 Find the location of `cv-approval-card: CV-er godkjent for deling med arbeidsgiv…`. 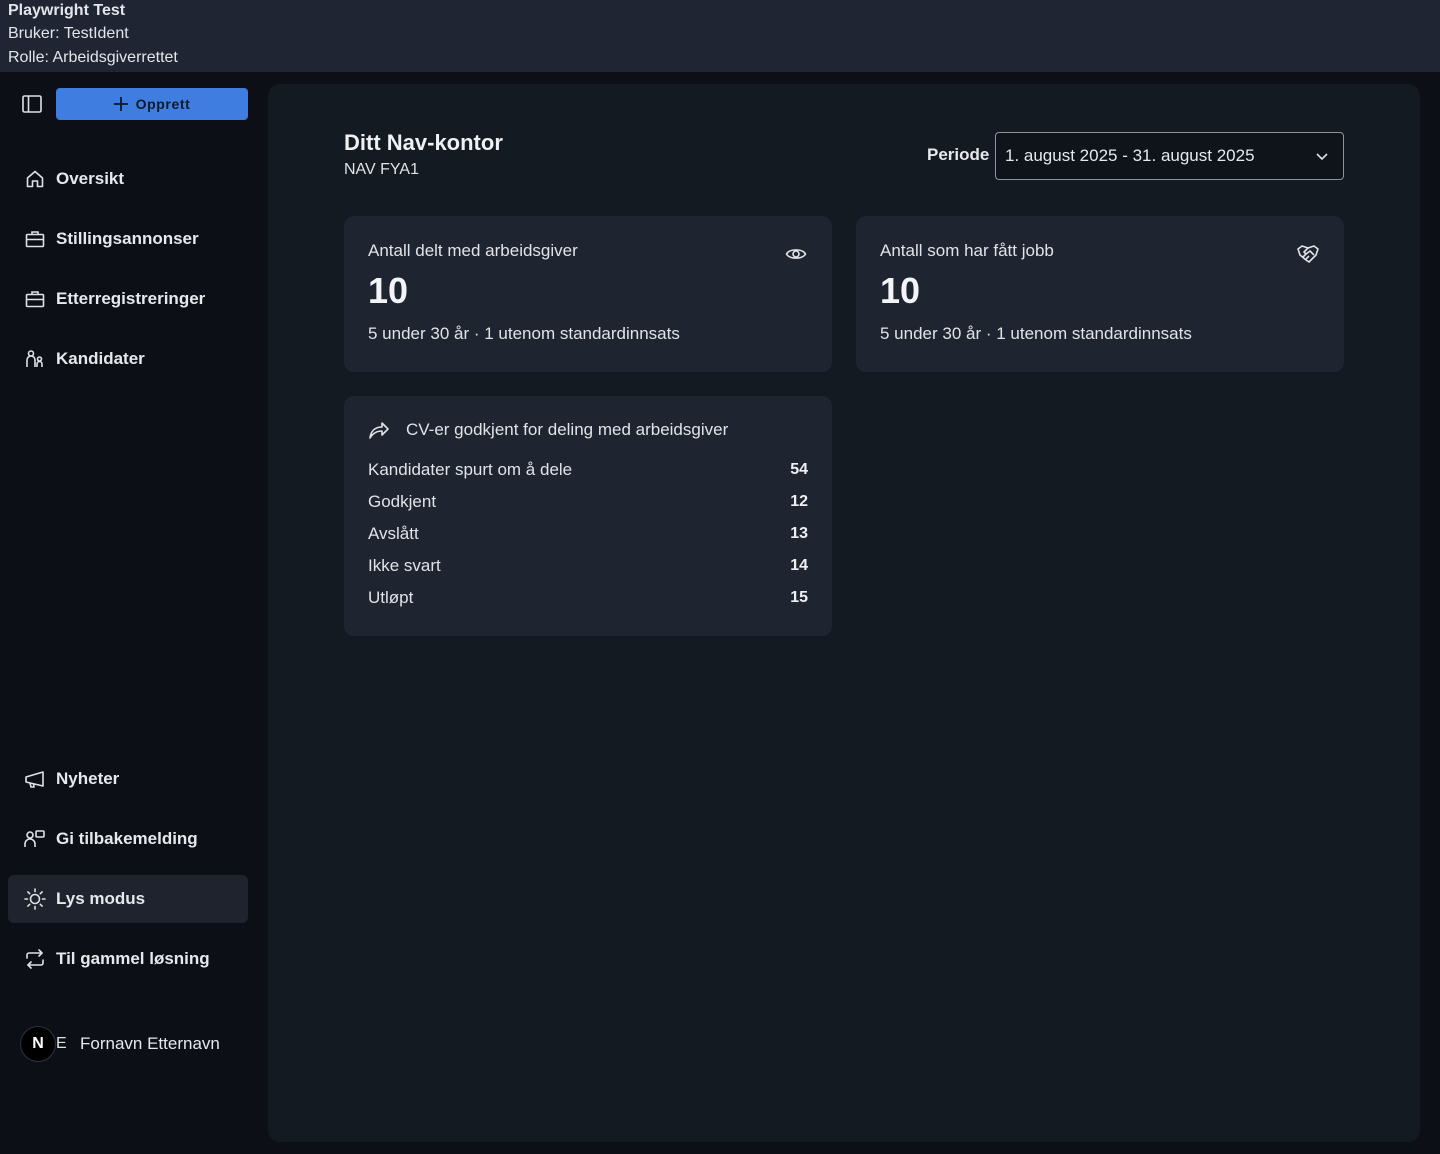

cv-approval-card: CV-er godkjent for deling med arbeidsgiv… is located at coordinates (588, 516).